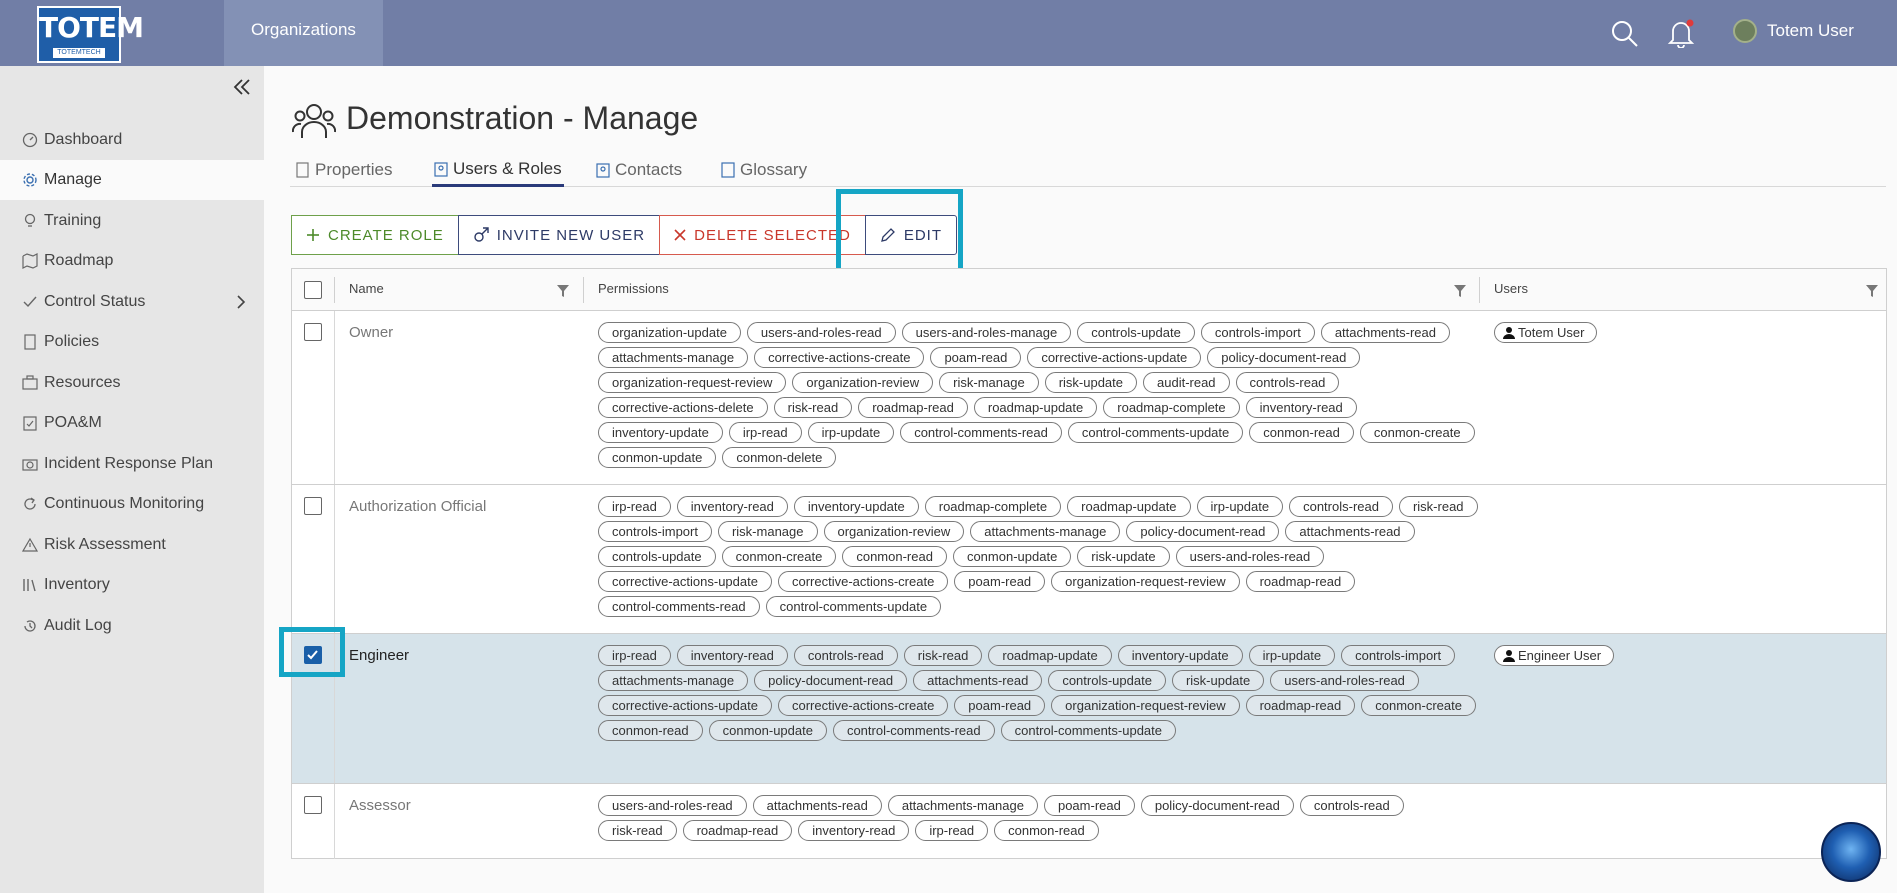  What do you see at coordinates (30, 465) in the screenshot?
I see `camera-icon` at bounding box center [30, 465].